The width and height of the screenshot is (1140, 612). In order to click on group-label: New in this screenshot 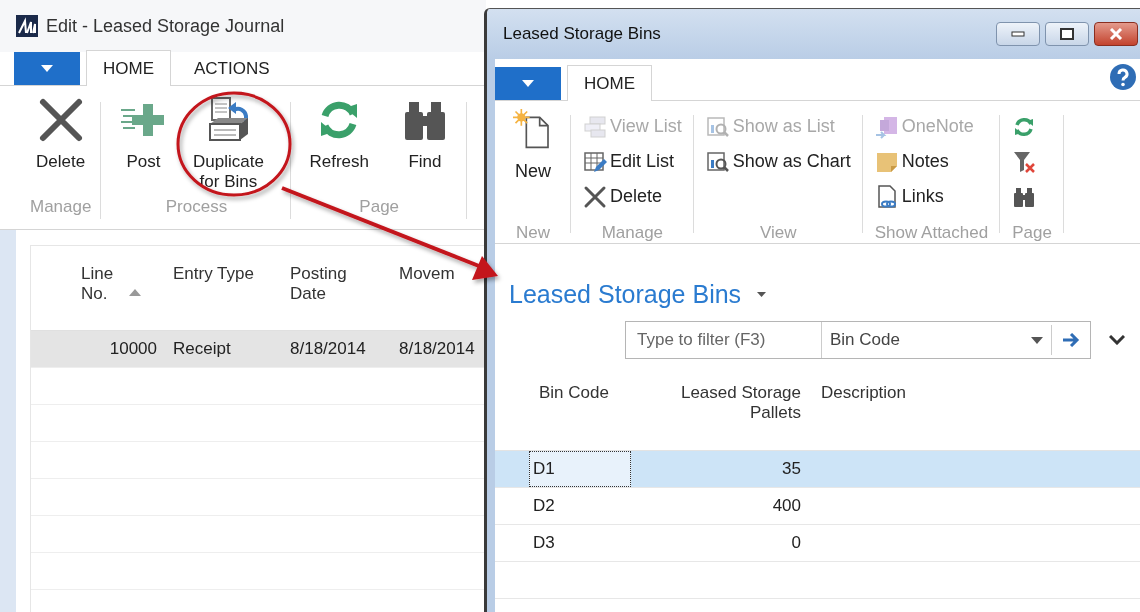, I will do `click(533, 233)`.